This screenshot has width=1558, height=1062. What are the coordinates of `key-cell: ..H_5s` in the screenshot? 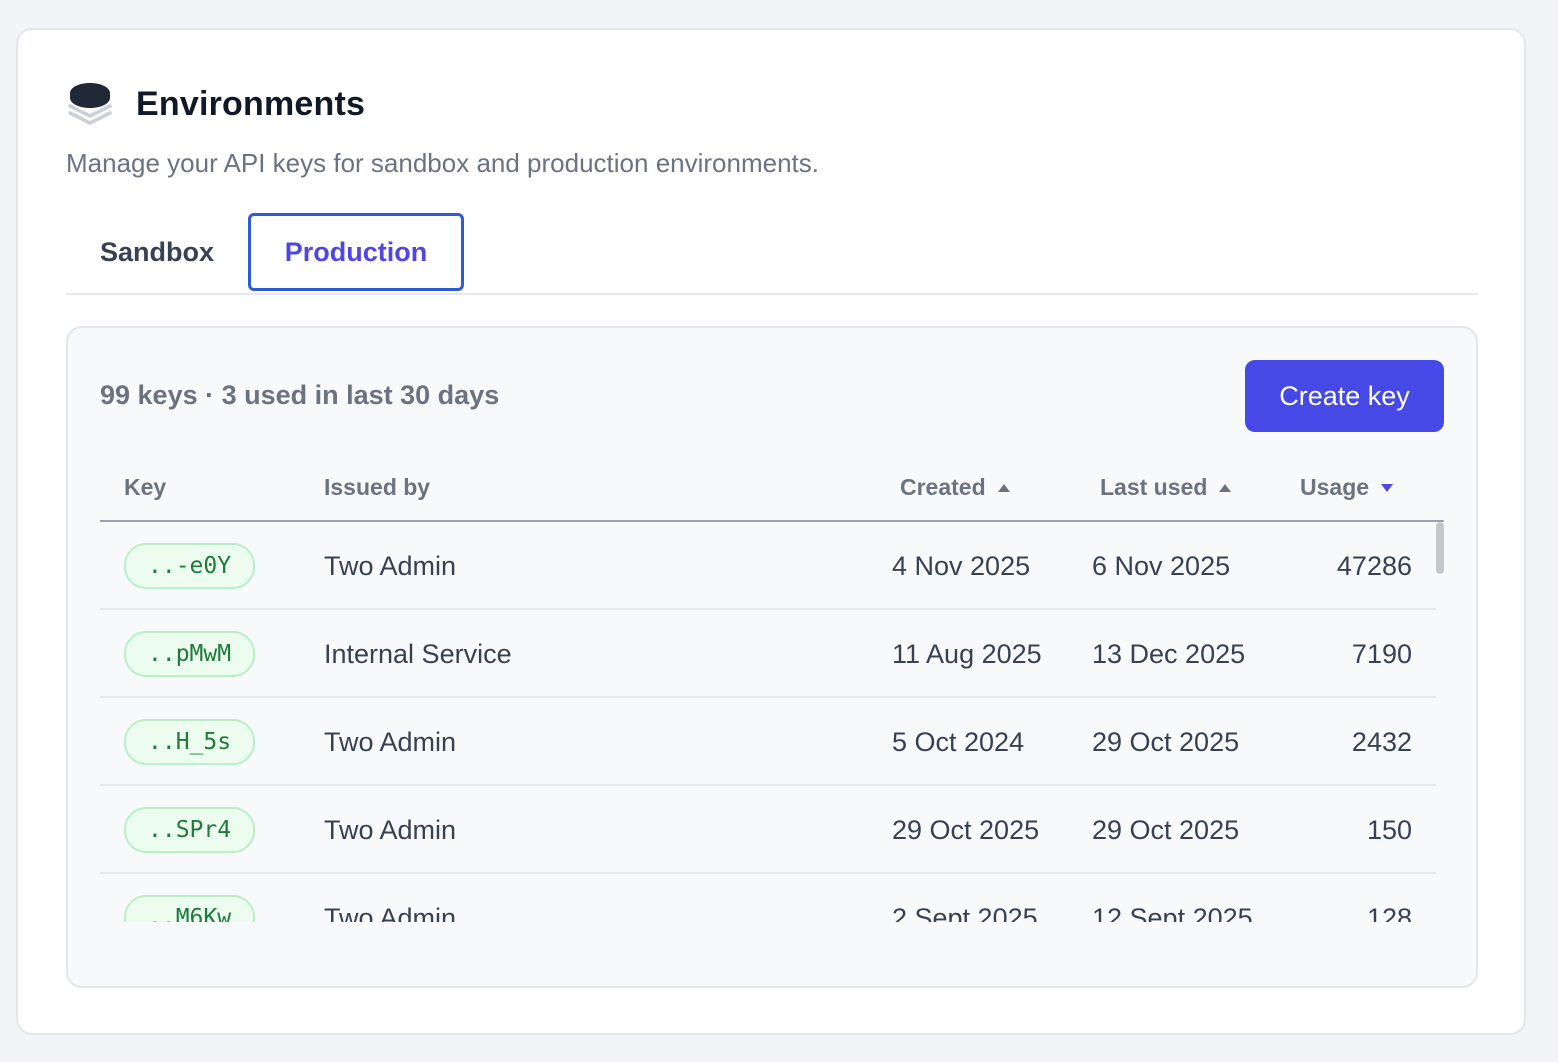 It's located at (190, 742).